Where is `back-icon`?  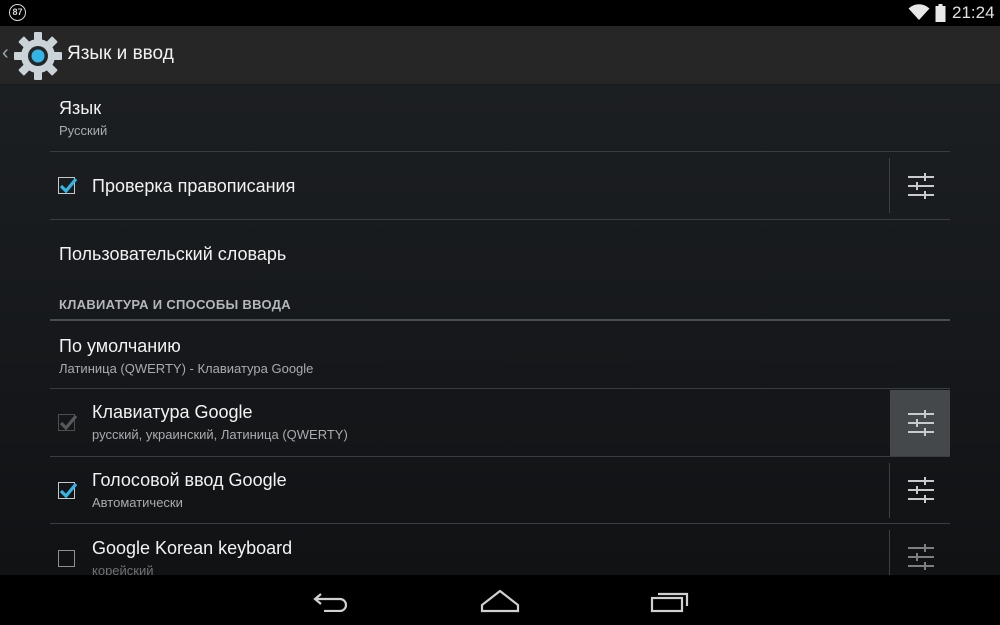
back-icon is located at coordinates (331, 601).